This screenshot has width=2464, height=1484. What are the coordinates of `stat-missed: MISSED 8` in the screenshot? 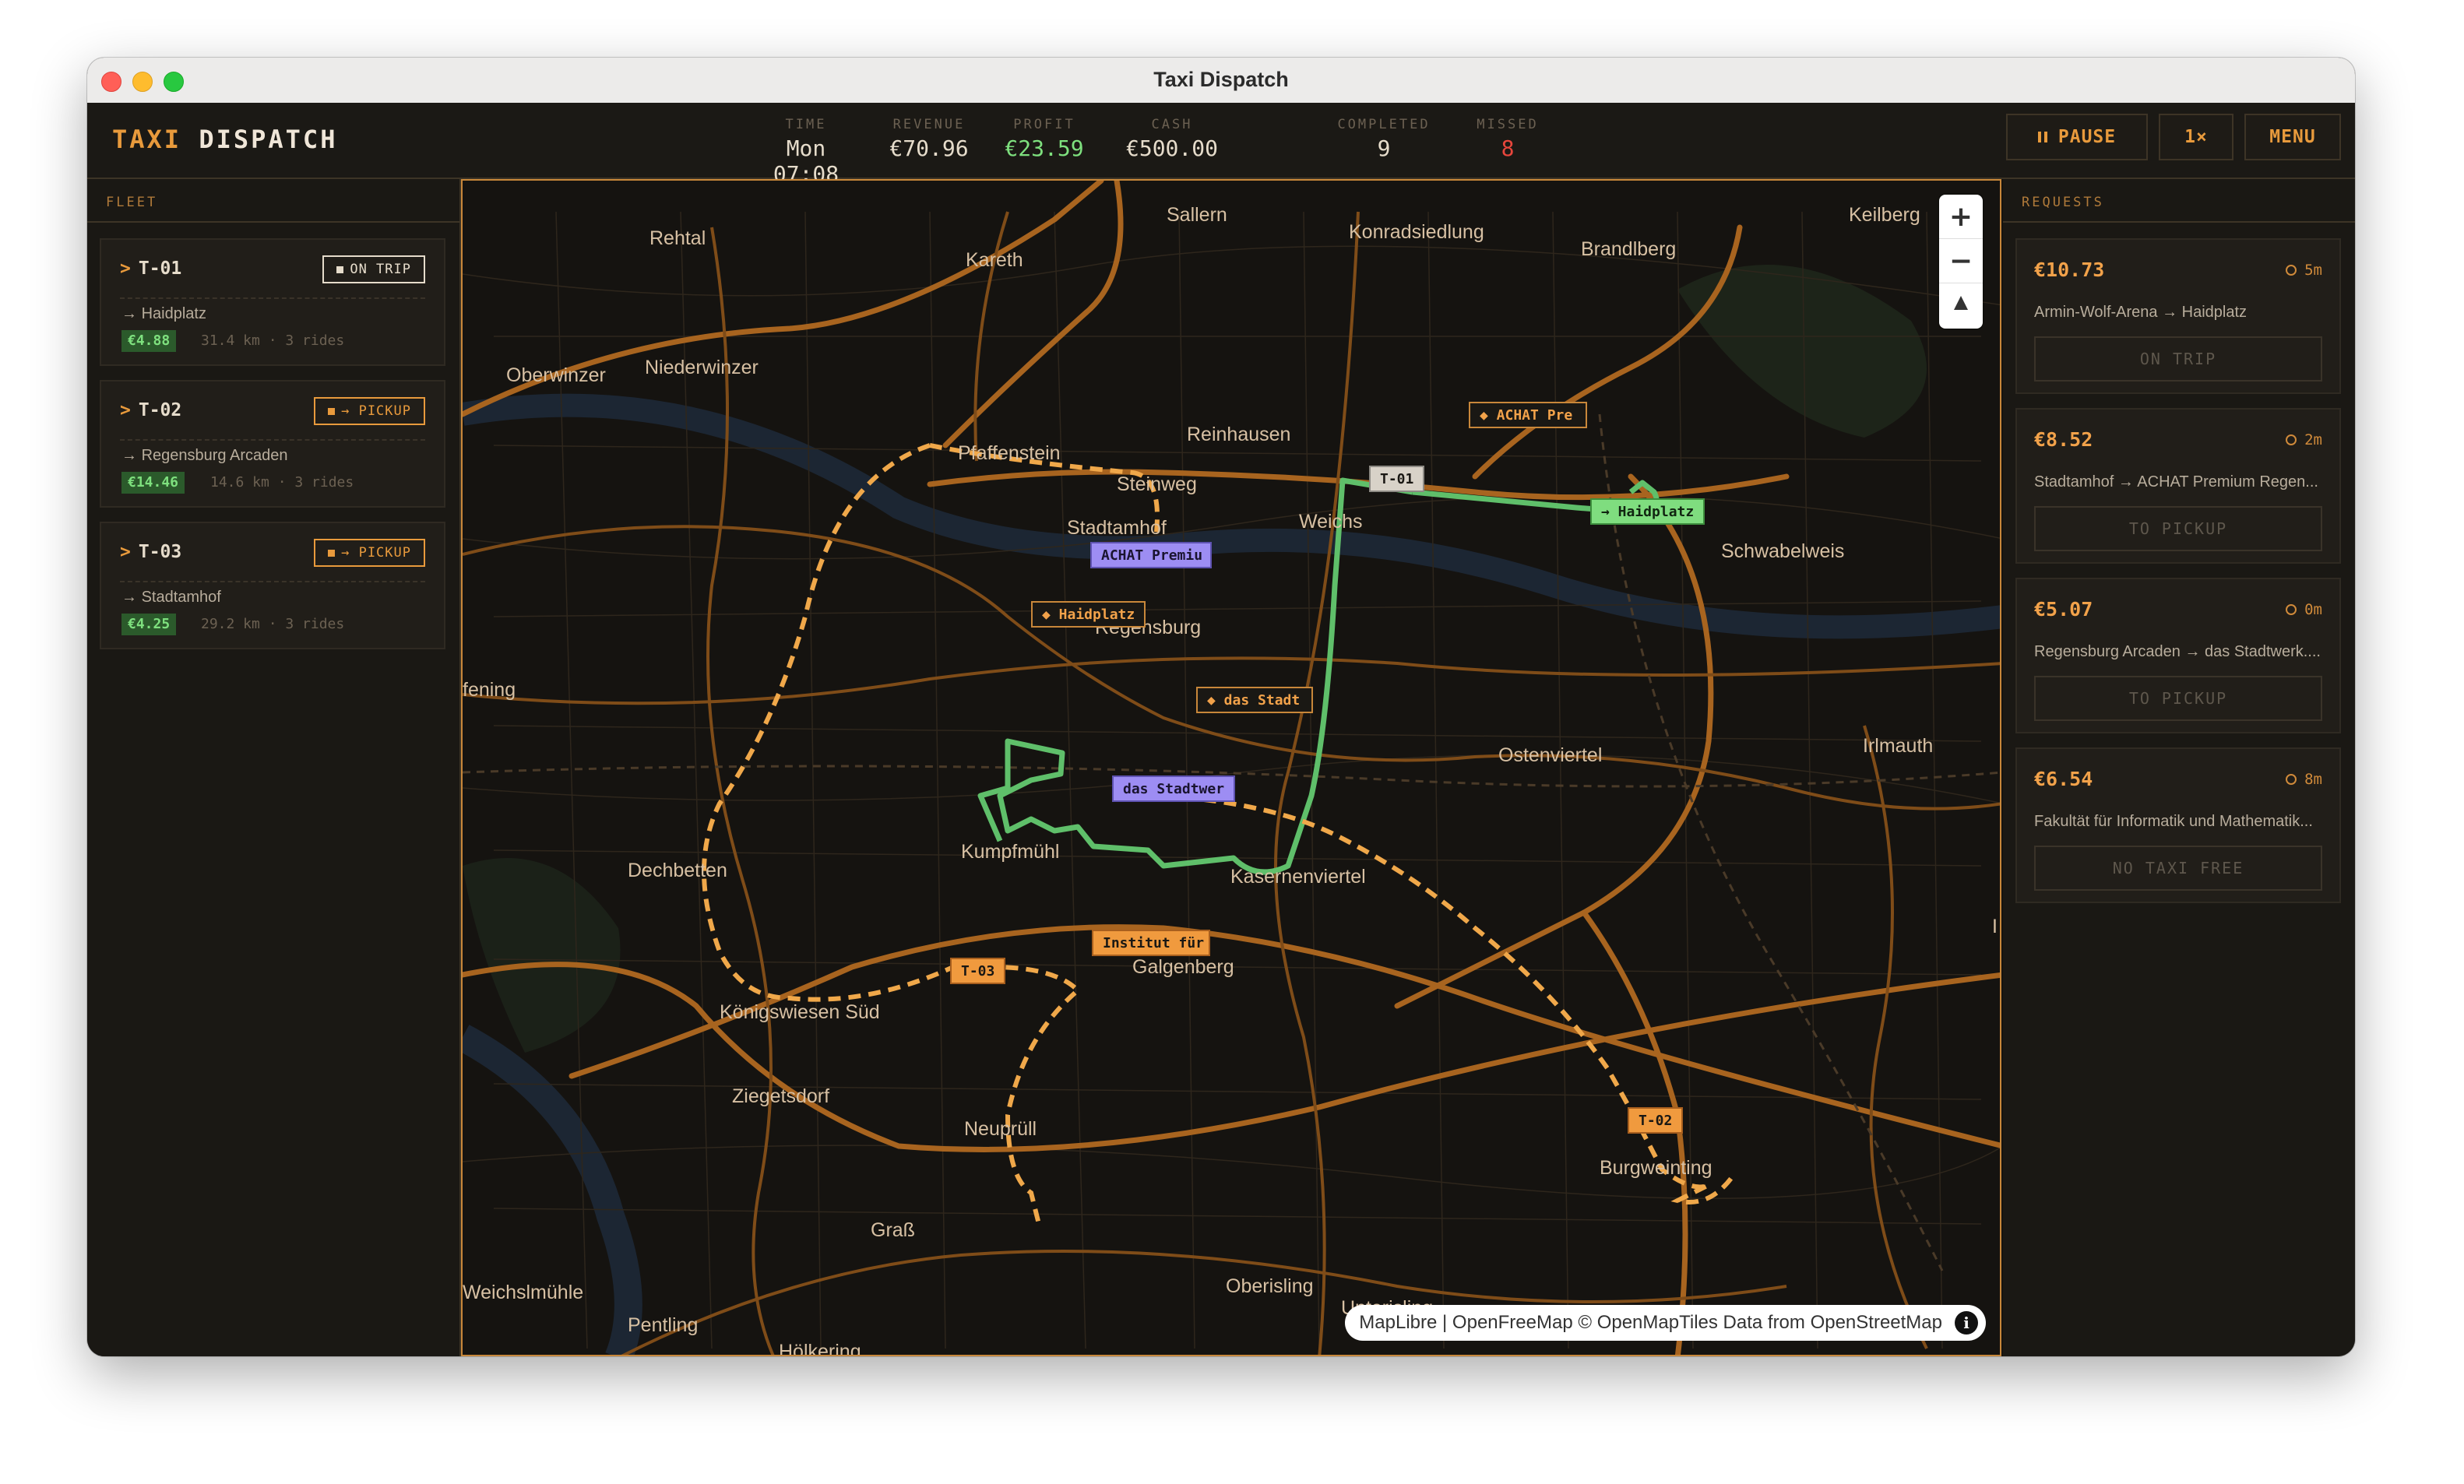 It's located at (1507, 139).